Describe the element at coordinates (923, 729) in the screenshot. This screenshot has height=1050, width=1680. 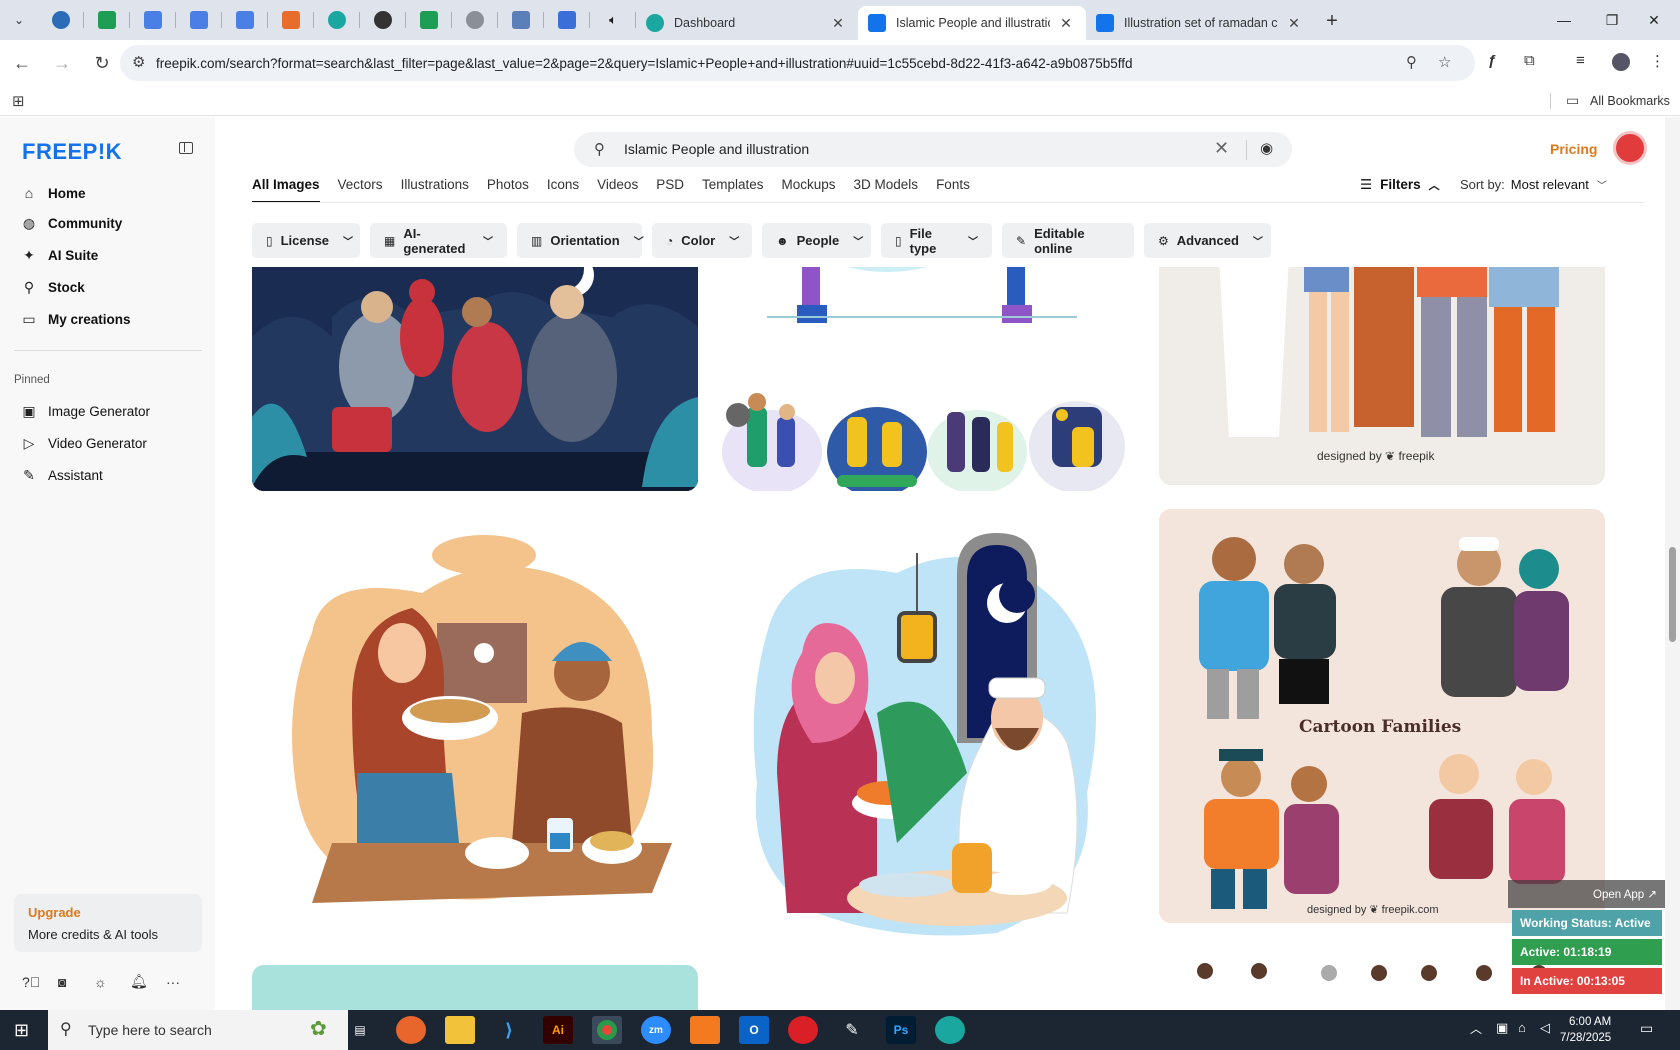
I see `result-card-couple-lantern` at that location.